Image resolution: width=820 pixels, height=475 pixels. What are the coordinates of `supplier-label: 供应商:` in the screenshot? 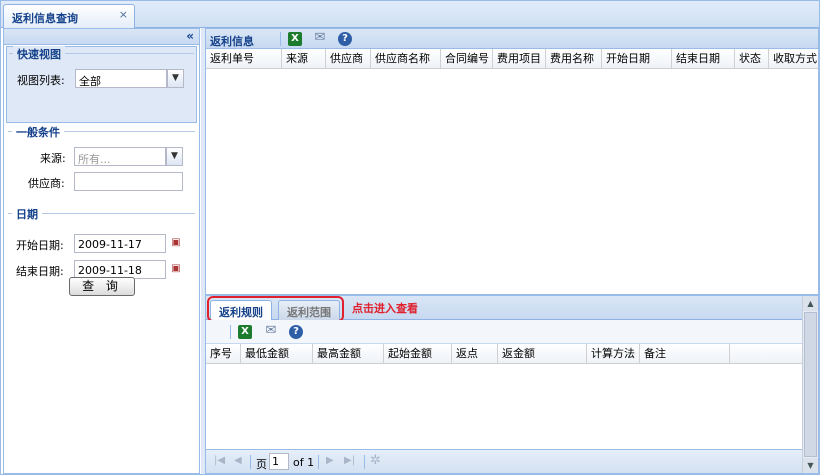 It's located at (46, 183).